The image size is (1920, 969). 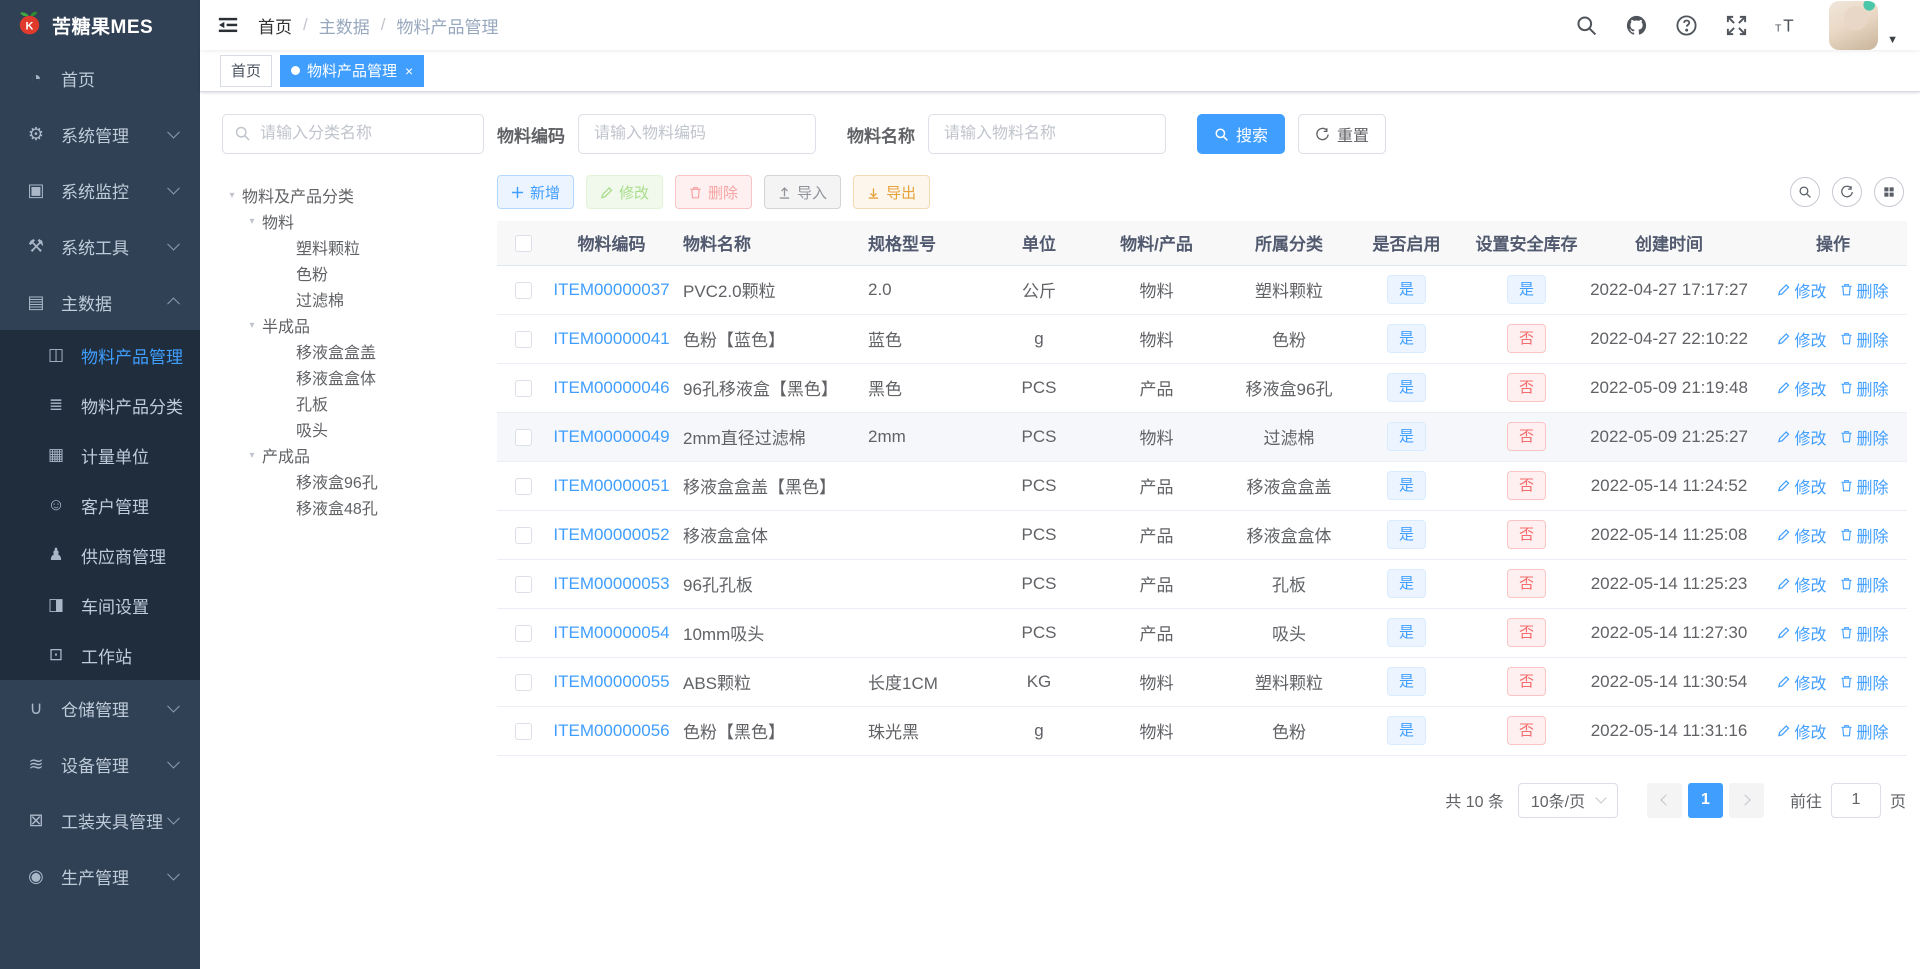 What do you see at coordinates (100, 708) in the screenshot?
I see `sidebar-item-warehouse: ∪ 仓储管理` at bounding box center [100, 708].